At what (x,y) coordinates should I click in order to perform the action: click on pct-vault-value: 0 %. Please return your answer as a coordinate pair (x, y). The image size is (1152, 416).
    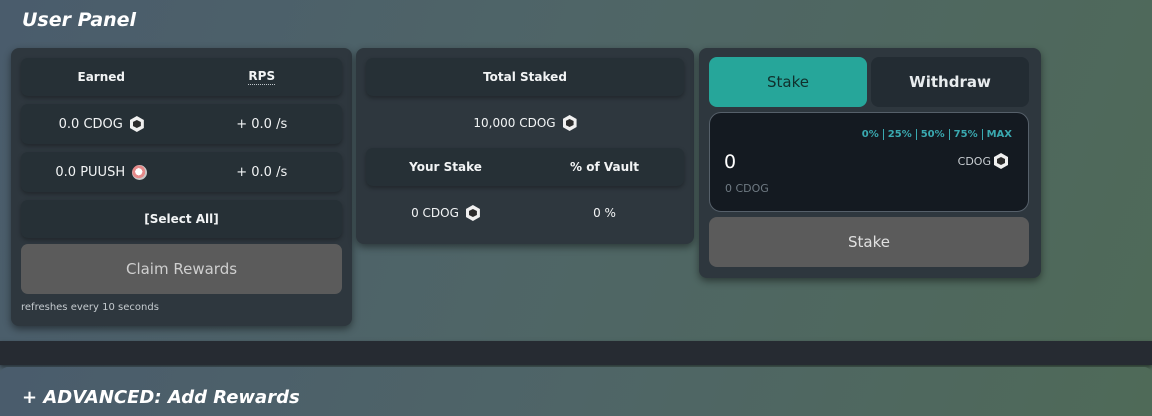
    Looking at the image, I should click on (604, 213).